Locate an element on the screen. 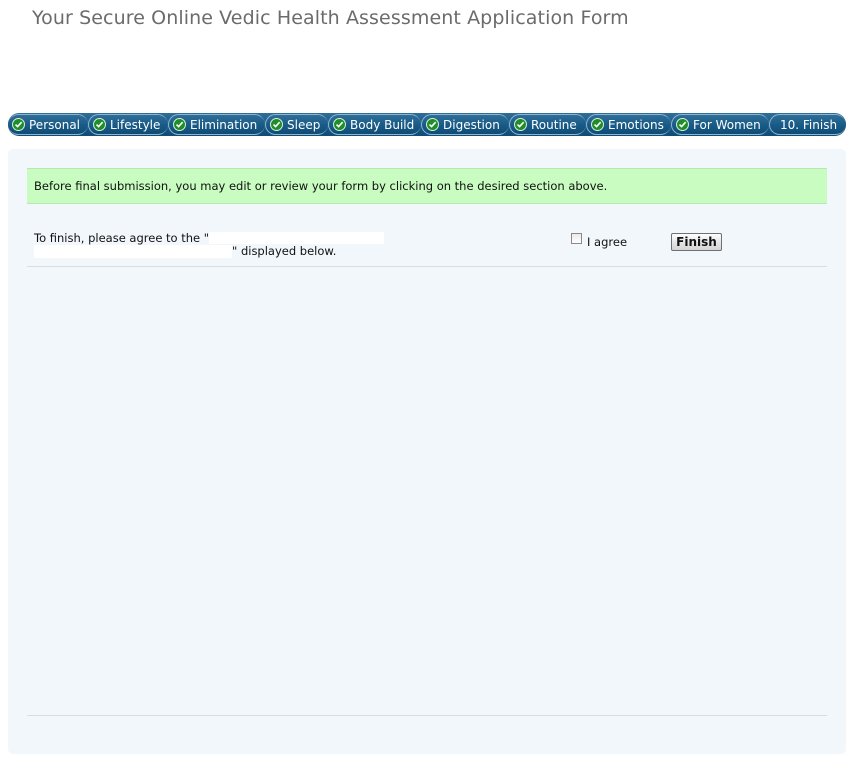  step-sleep: Sleep is located at coordinates (296, 124).